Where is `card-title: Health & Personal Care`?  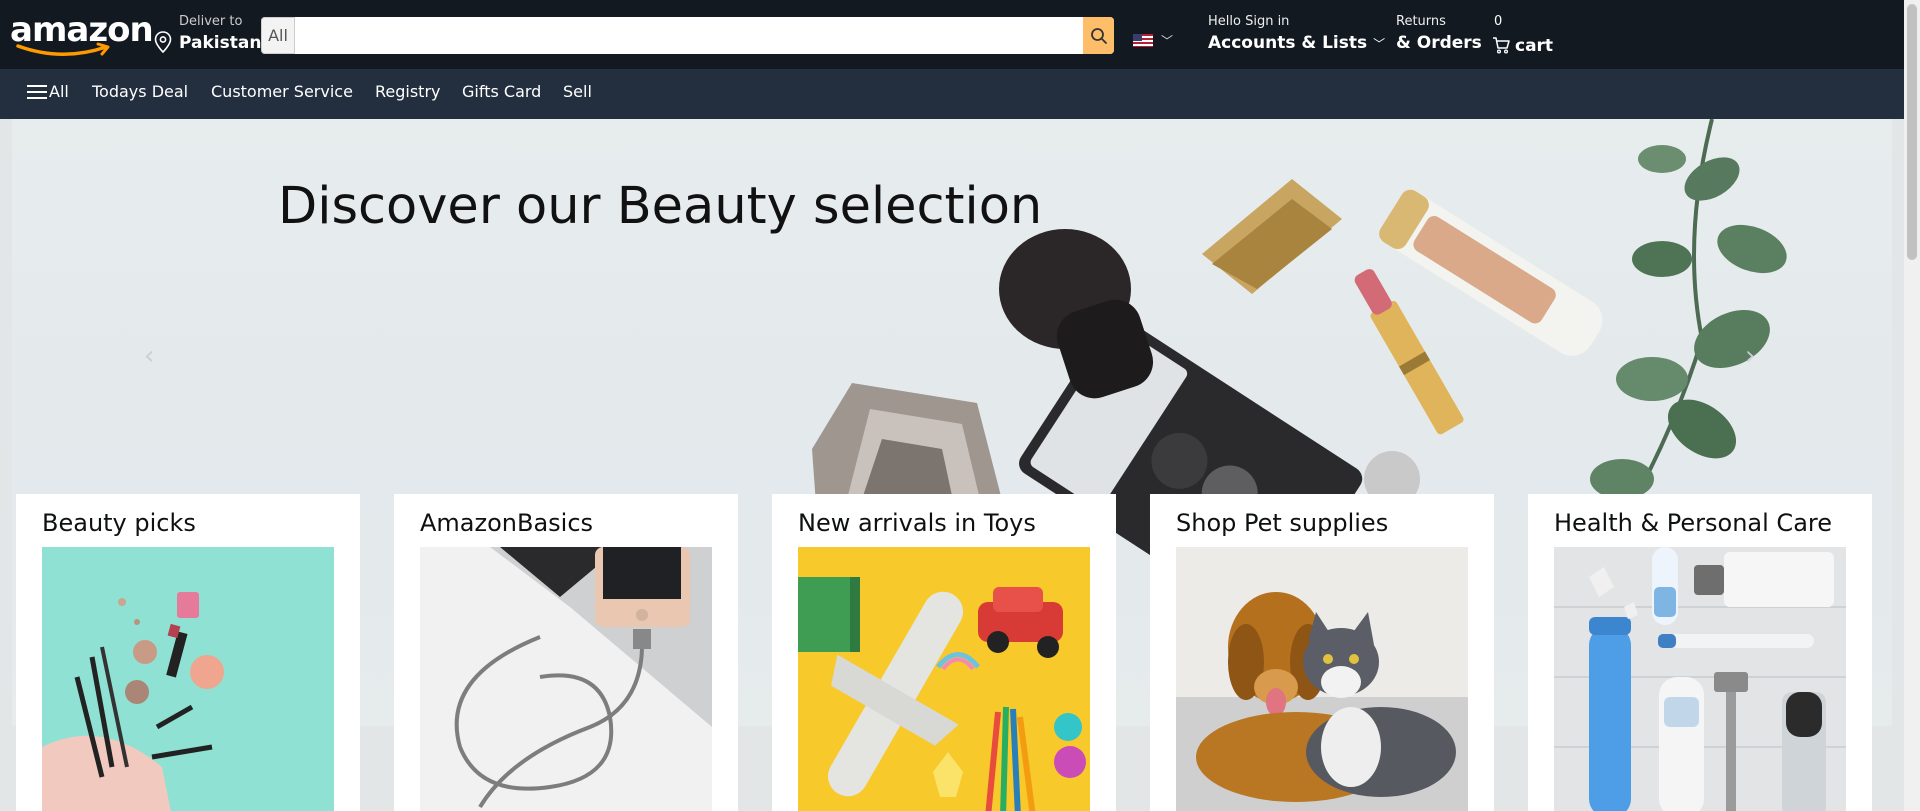 card-title: Health & Personal Care is located at coordinates (1693, 523).